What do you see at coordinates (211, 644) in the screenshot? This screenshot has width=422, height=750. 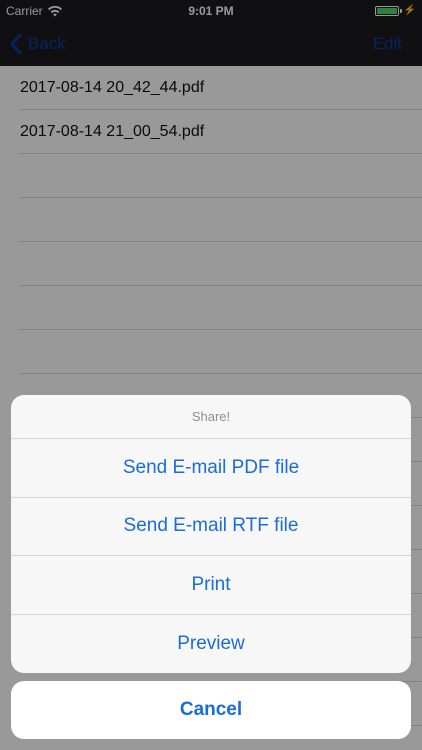 I see `preview-button: Preview` at bounding box center [211, 644].